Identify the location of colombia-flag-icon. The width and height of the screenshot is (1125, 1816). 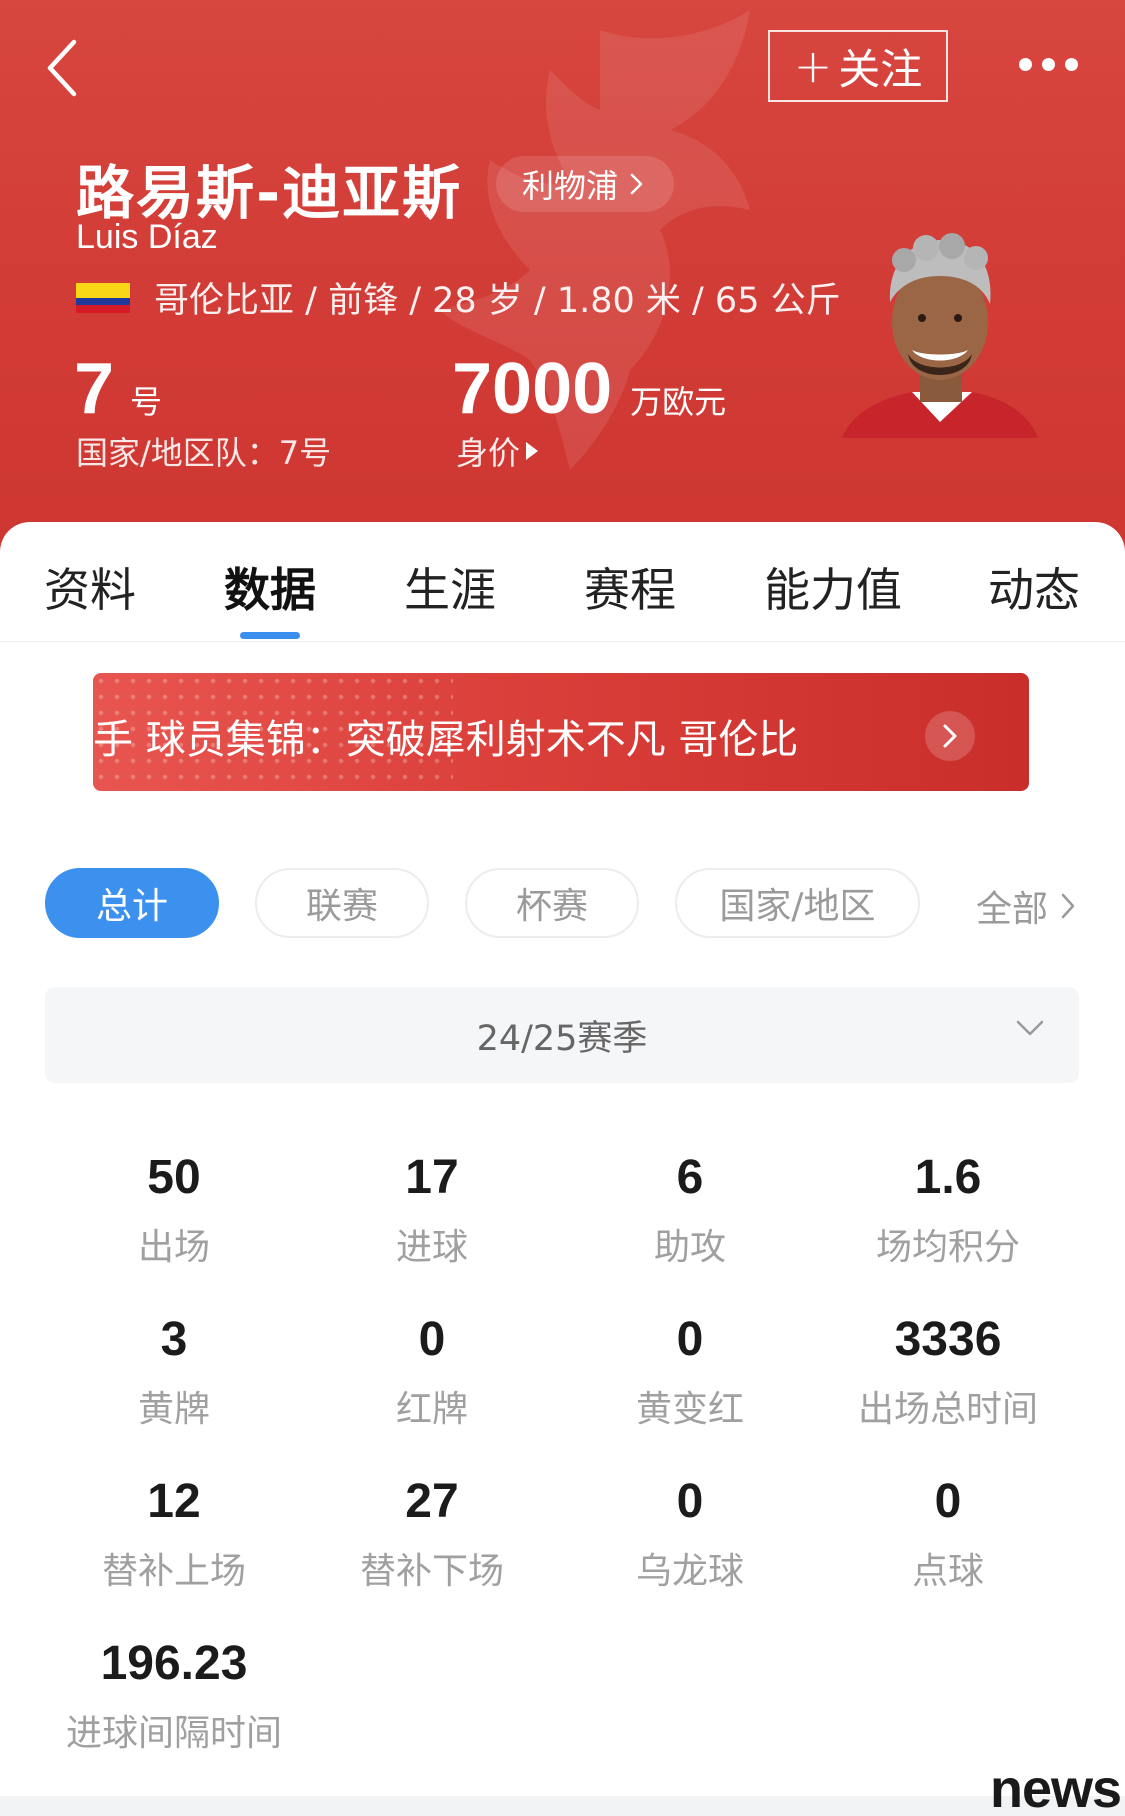
(103, 297).